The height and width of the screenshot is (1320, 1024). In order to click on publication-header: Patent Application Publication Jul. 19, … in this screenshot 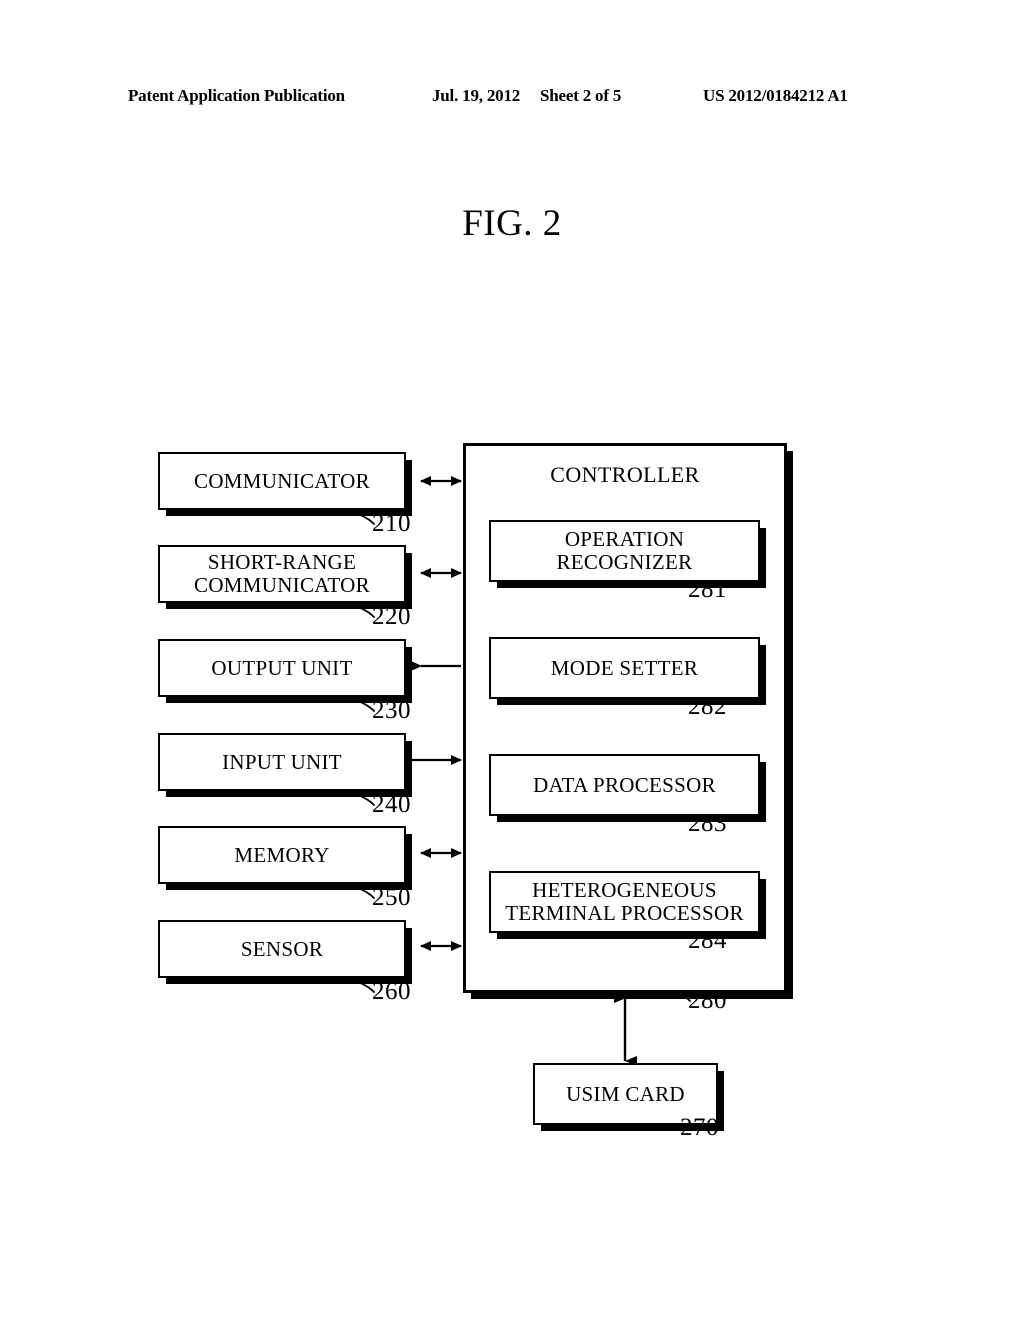, I will do `click(512, 99)`.